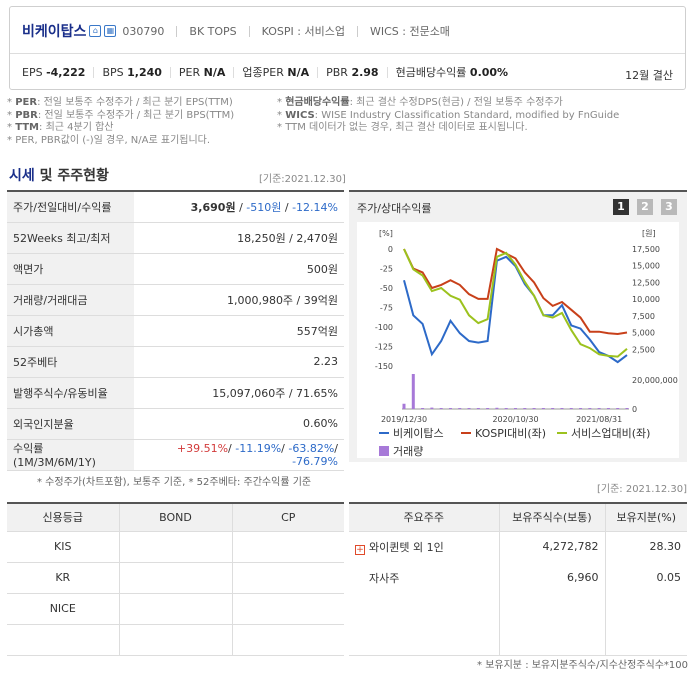 This screenshot has height=674, width=694. What do you see at coordinates (408, 451) in the screenshot?
I see `legend-item-volume: 거래량` at bounding box center [408, 451].